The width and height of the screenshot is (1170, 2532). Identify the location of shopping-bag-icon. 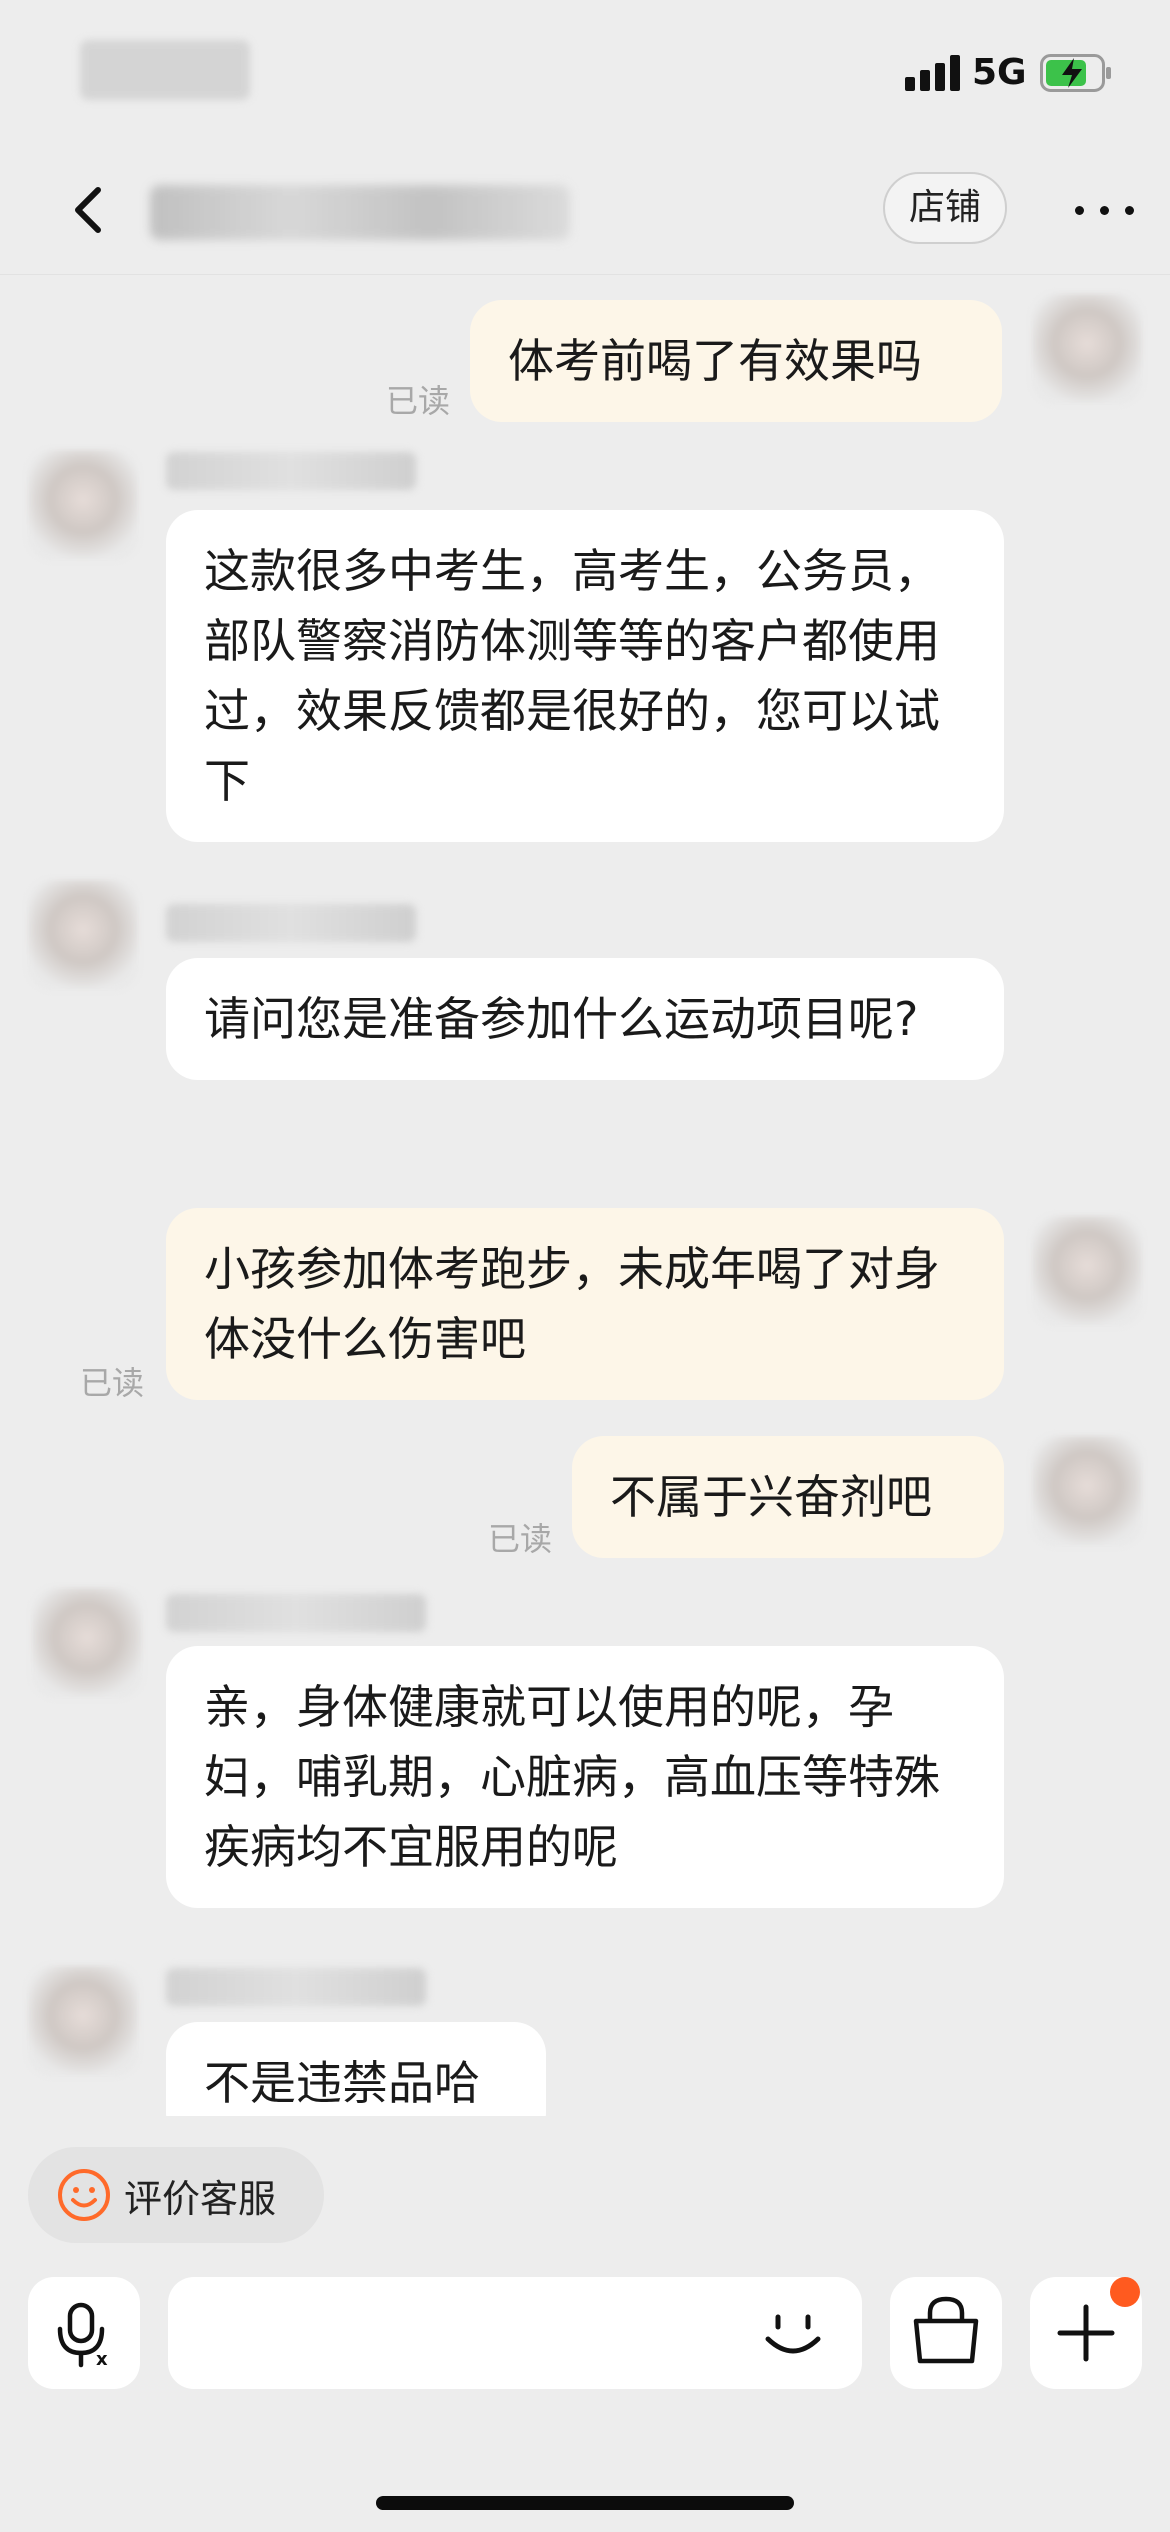
(946, 2330).